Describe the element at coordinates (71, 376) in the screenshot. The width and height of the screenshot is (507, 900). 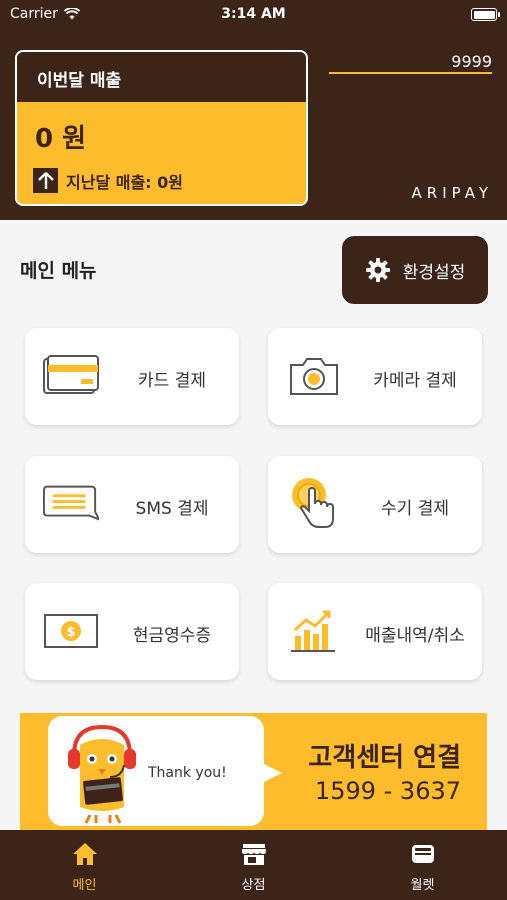
I see `credit-card-icon` at that location.